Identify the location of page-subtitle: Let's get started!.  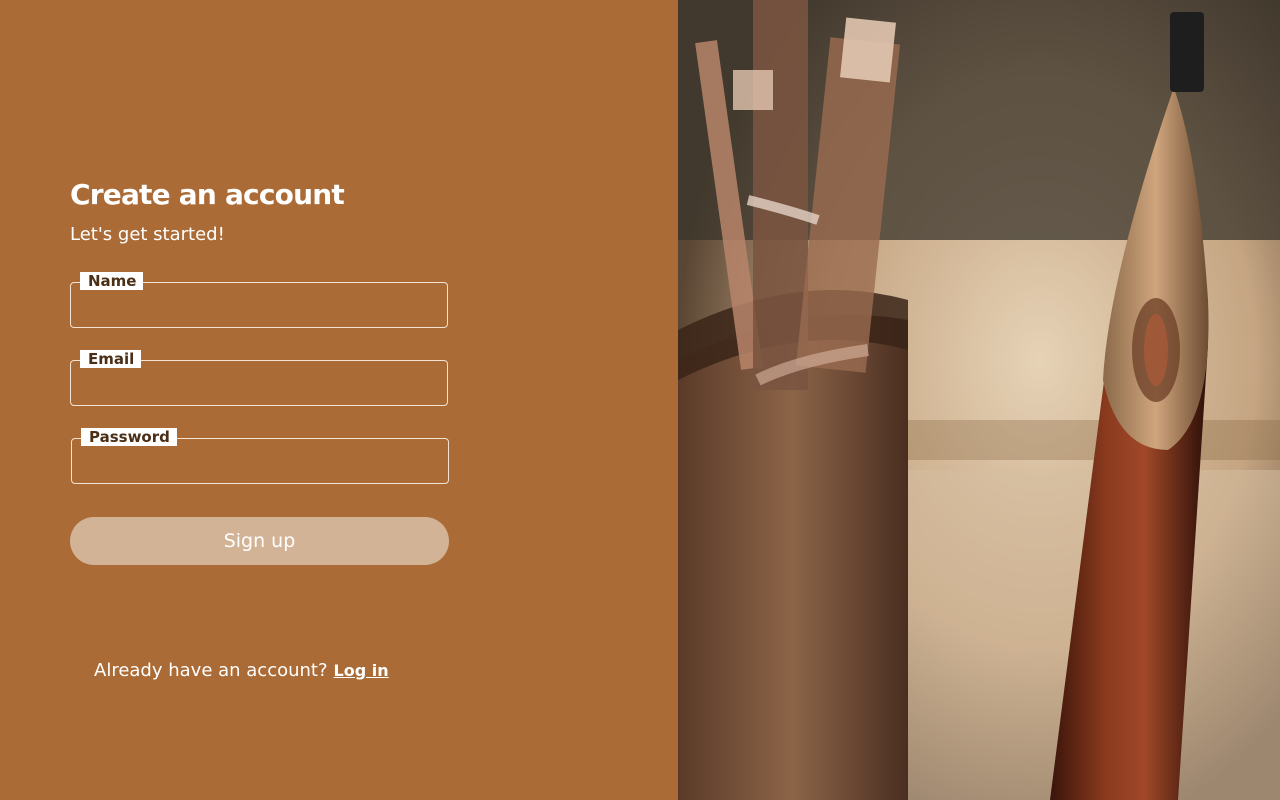
(147, 234).